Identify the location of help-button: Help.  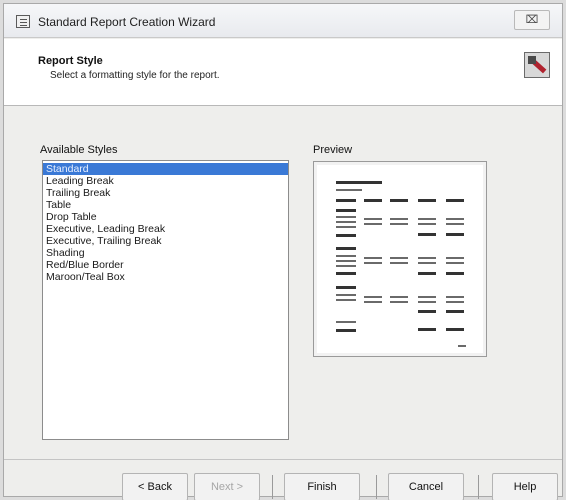
(525, 486).